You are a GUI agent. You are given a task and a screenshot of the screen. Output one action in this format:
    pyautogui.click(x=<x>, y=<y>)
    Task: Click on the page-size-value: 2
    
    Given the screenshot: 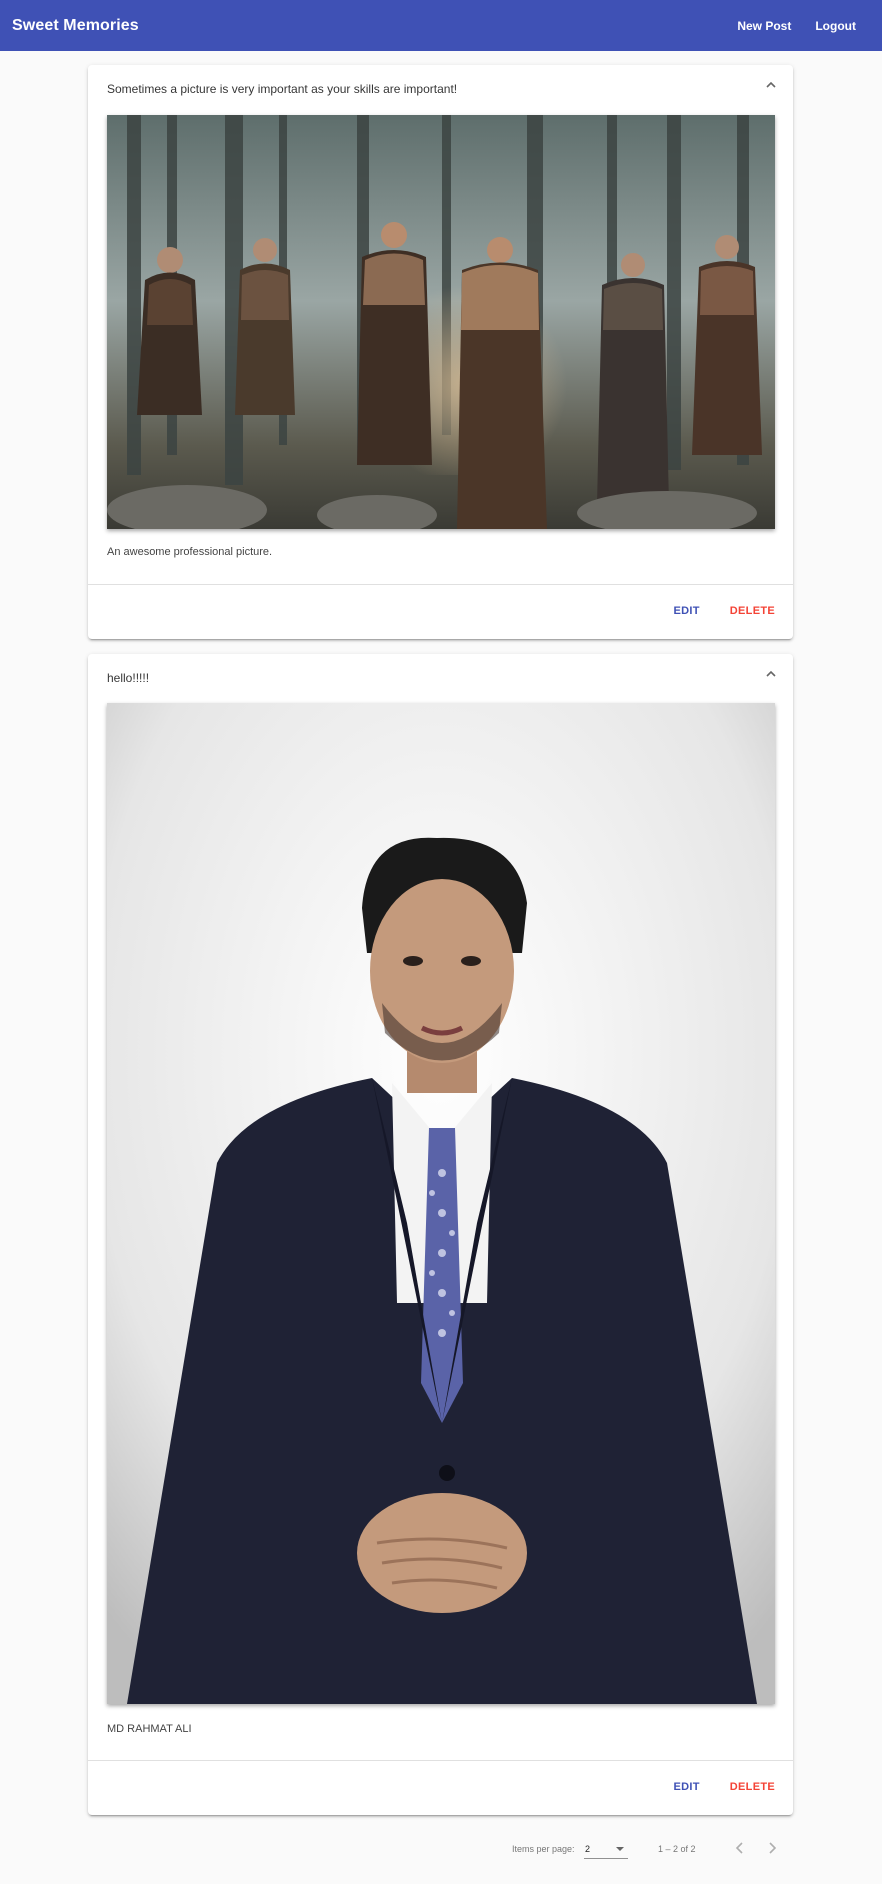 What is the action you would take?
    pyautogui.click(x=588, y=1849)
    